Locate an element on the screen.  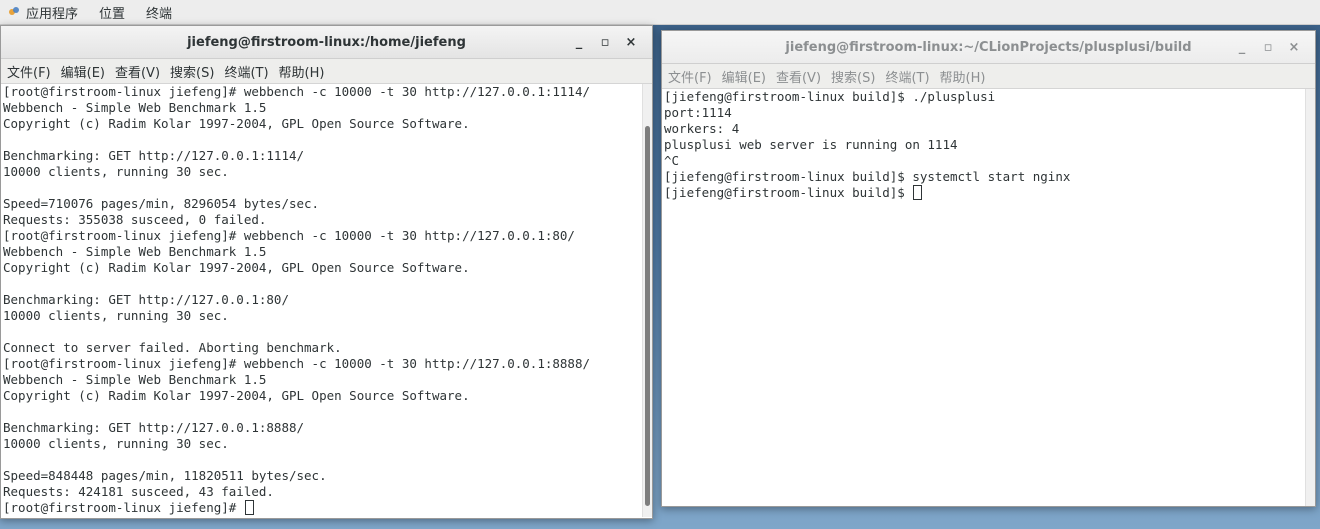
applications-menu: 应用程序 is located at coordinates (53, 12).